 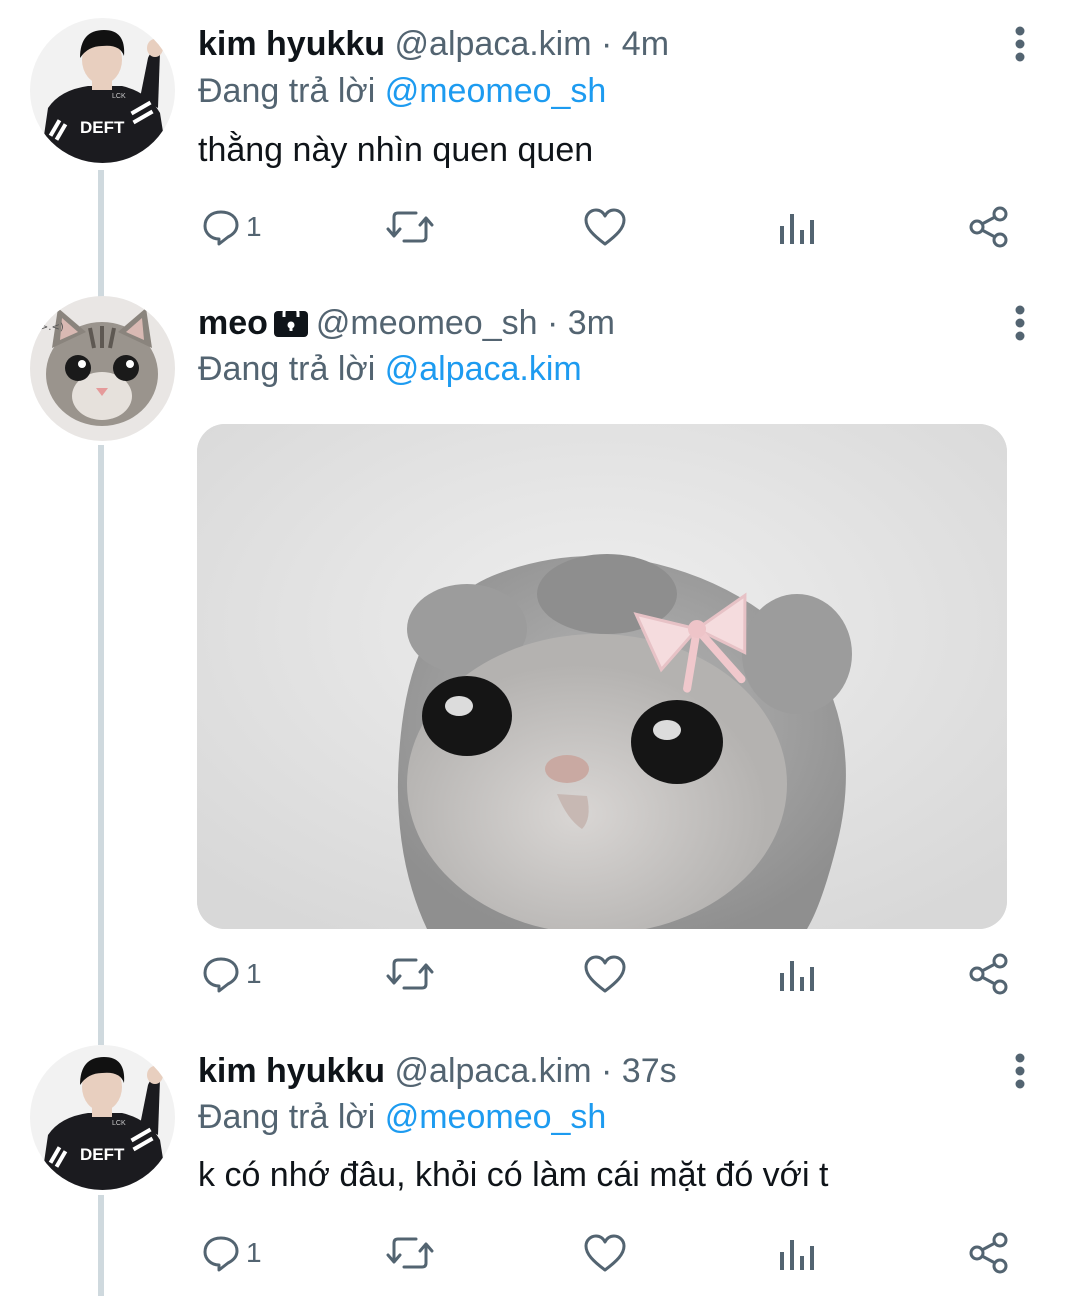 I want to click on tweet-header: meo @meomeo_sh · 3m, so click(x=406, y=324).